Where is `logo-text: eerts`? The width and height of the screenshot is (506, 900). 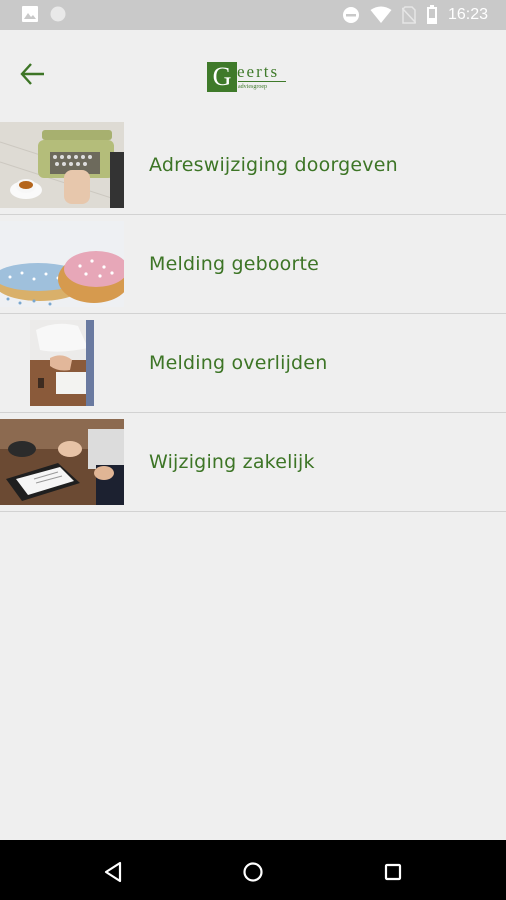
logo-text: eerts is located at coordinates (258, 71).